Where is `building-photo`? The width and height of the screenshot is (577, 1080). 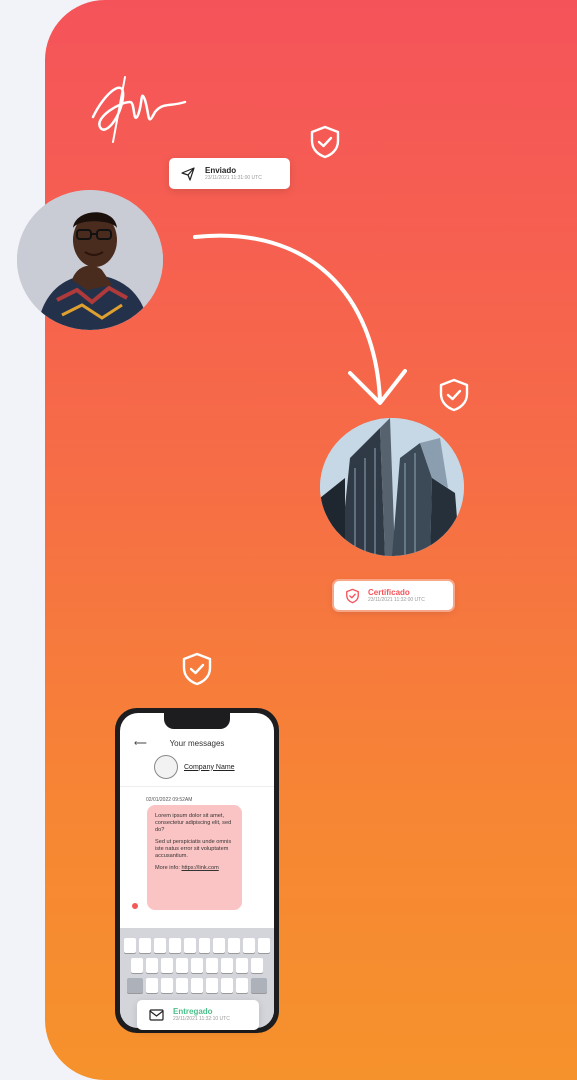 building-photo is located at coordinates (392, 487).